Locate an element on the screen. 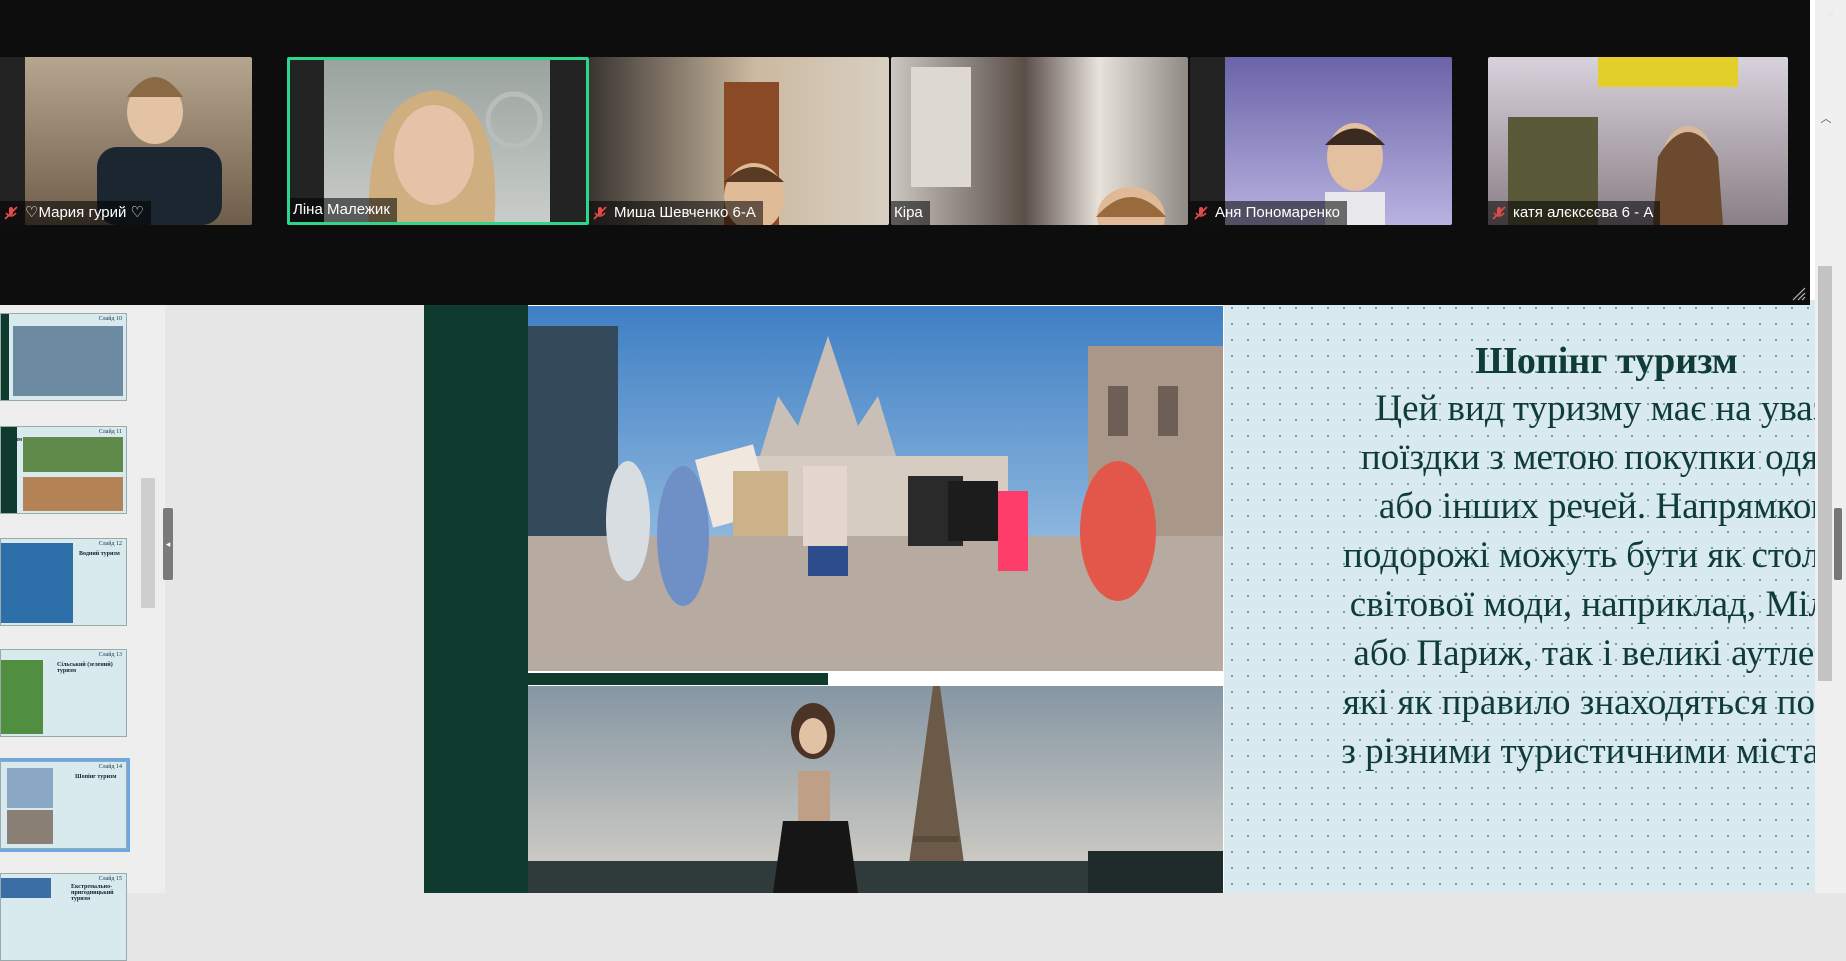  thumbnail-number: Слайд 14 is located at coordinates (110, 767).